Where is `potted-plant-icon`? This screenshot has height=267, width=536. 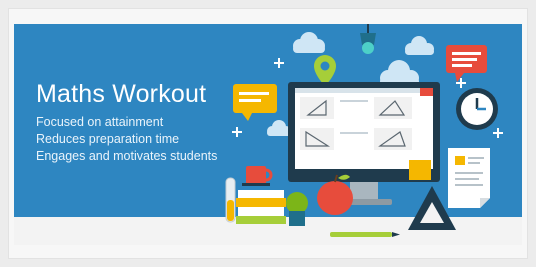 potted-plant-icon is located at coordinates (297, 209).